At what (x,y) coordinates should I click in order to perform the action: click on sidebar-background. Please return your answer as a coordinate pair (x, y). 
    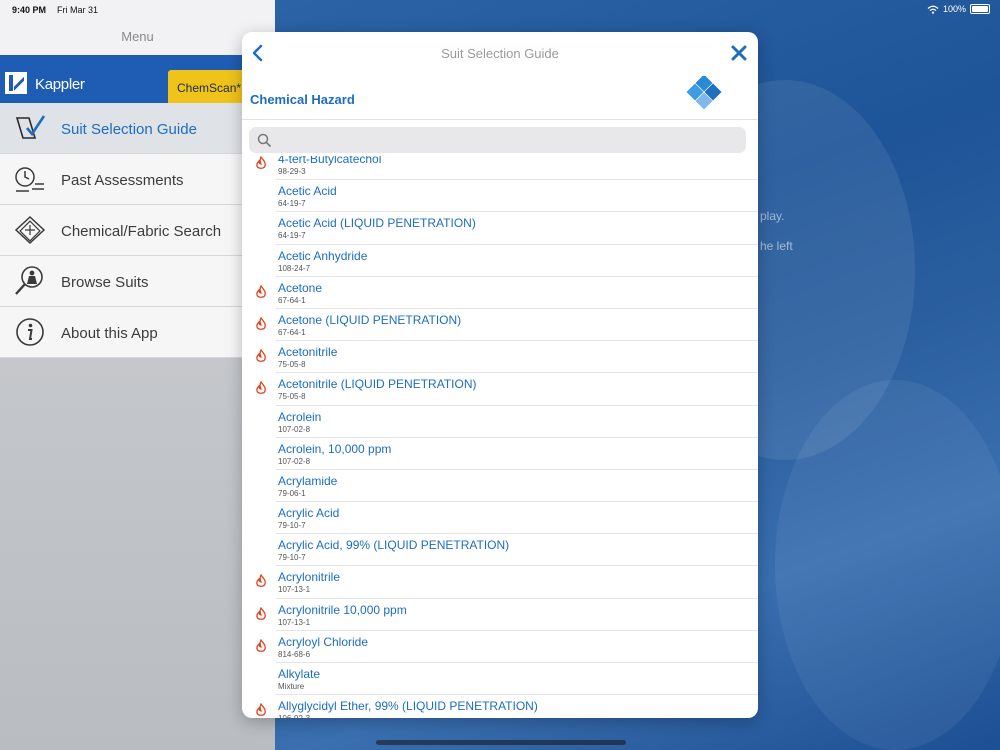
    Looking at the image, I should click on (137, 554).